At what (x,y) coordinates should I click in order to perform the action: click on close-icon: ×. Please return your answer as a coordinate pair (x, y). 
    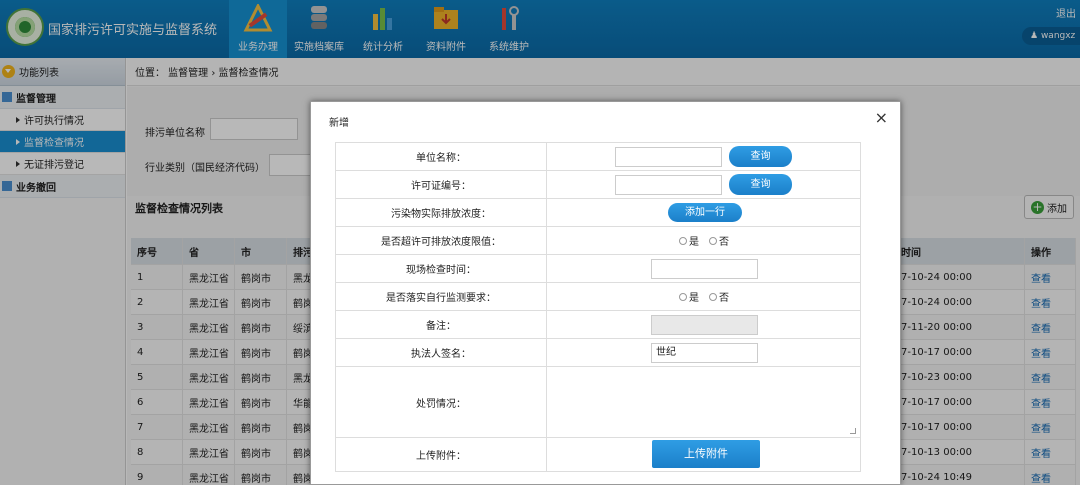
    Looking at the image, I should click on (881, 118).